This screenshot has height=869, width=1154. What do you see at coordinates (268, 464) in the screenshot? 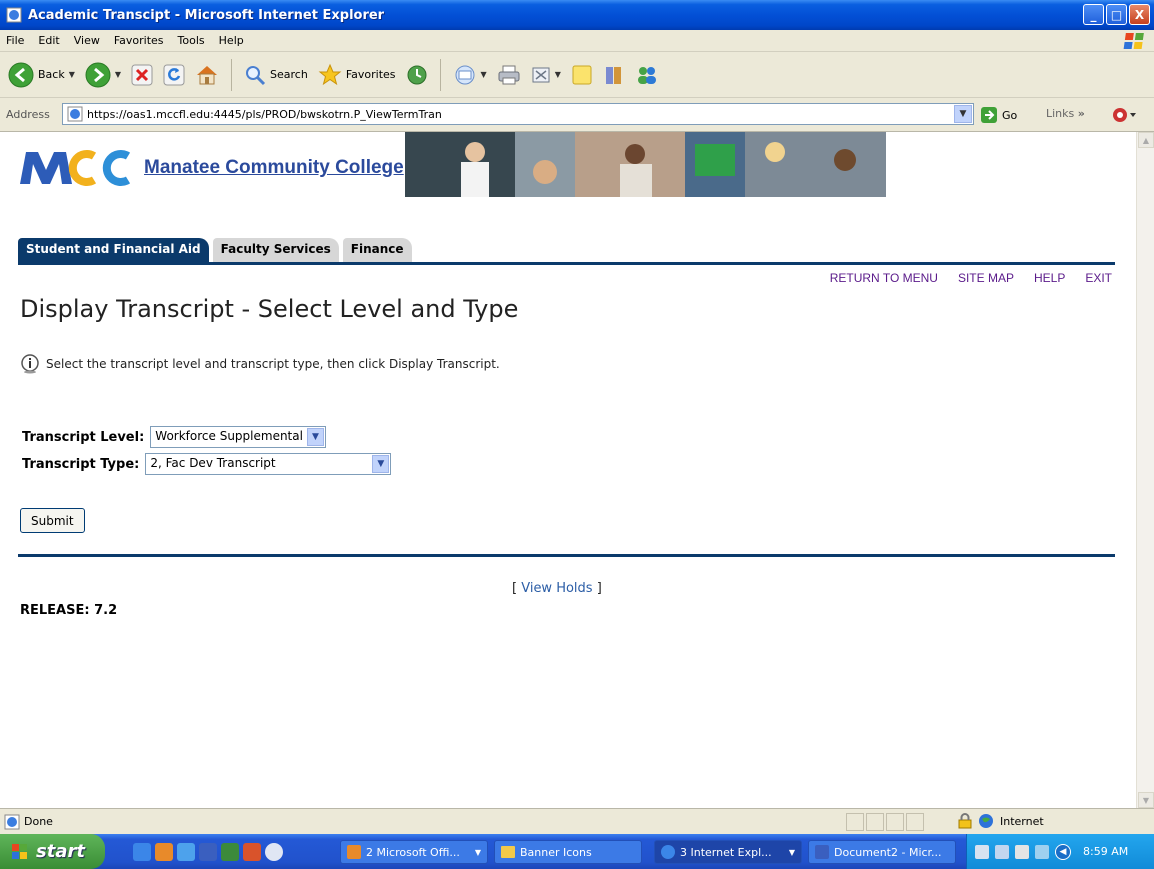
I see `transcript-type-select: 2, Fac Dev Transcript ▼` at bounding box center [268, 464].